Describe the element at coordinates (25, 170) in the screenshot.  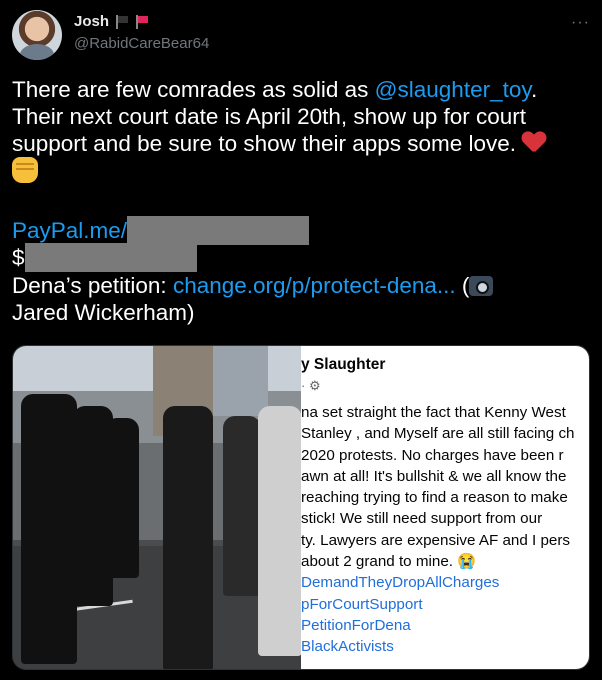
I see `raised-fist-icon` at that location.